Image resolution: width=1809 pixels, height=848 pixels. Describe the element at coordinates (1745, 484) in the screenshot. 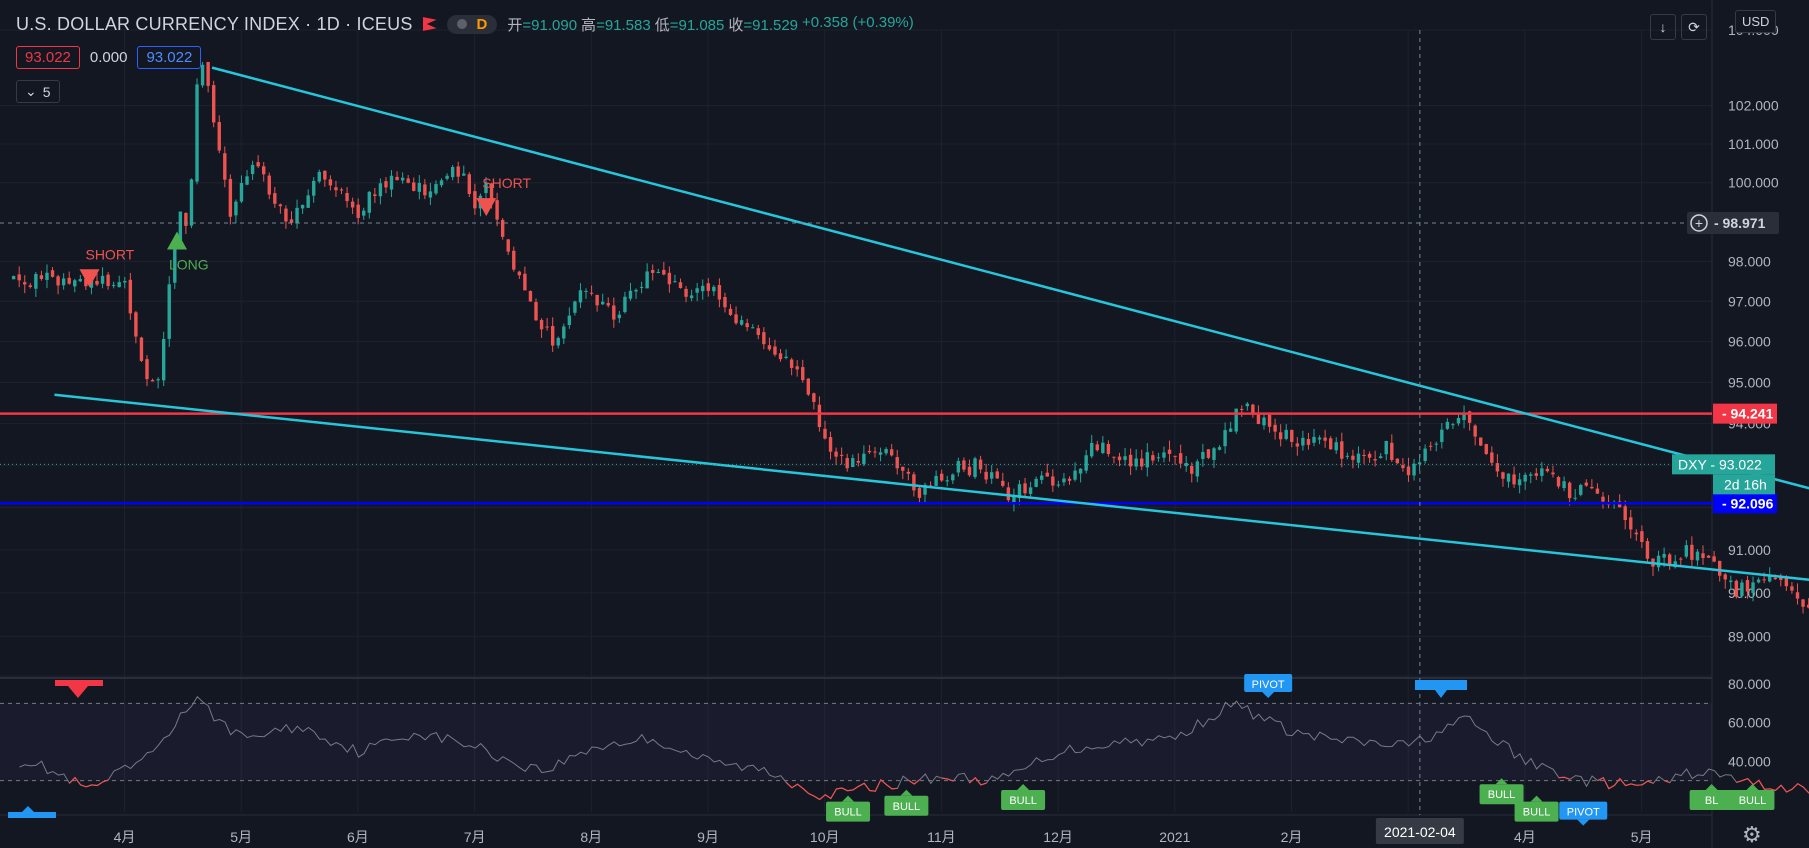

I see `countdown-label: 2d 16h` at that location.